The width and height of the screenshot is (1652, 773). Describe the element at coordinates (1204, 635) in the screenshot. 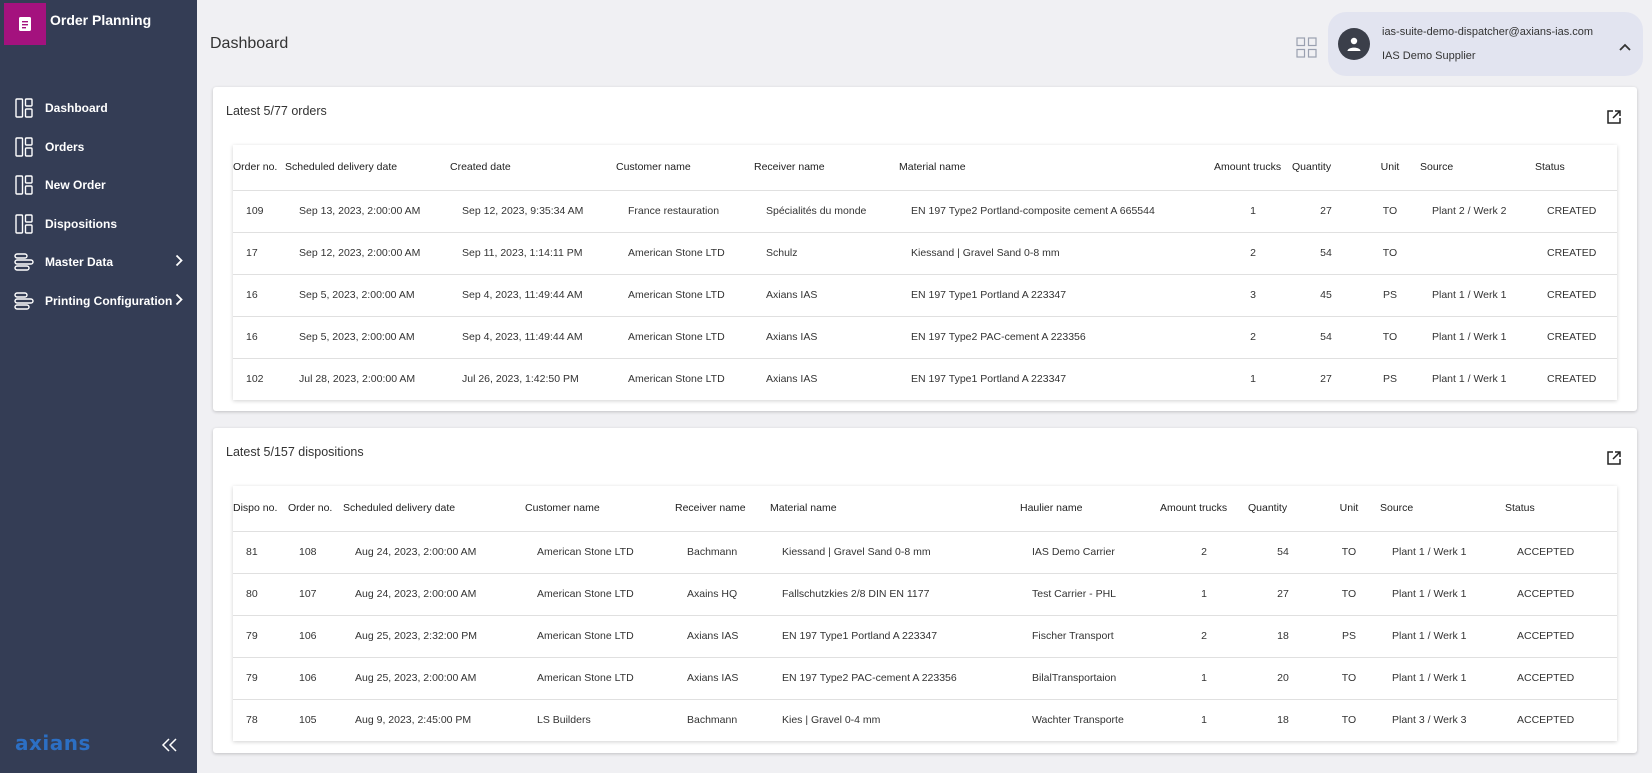

I see `table-cell: 2` at that location.